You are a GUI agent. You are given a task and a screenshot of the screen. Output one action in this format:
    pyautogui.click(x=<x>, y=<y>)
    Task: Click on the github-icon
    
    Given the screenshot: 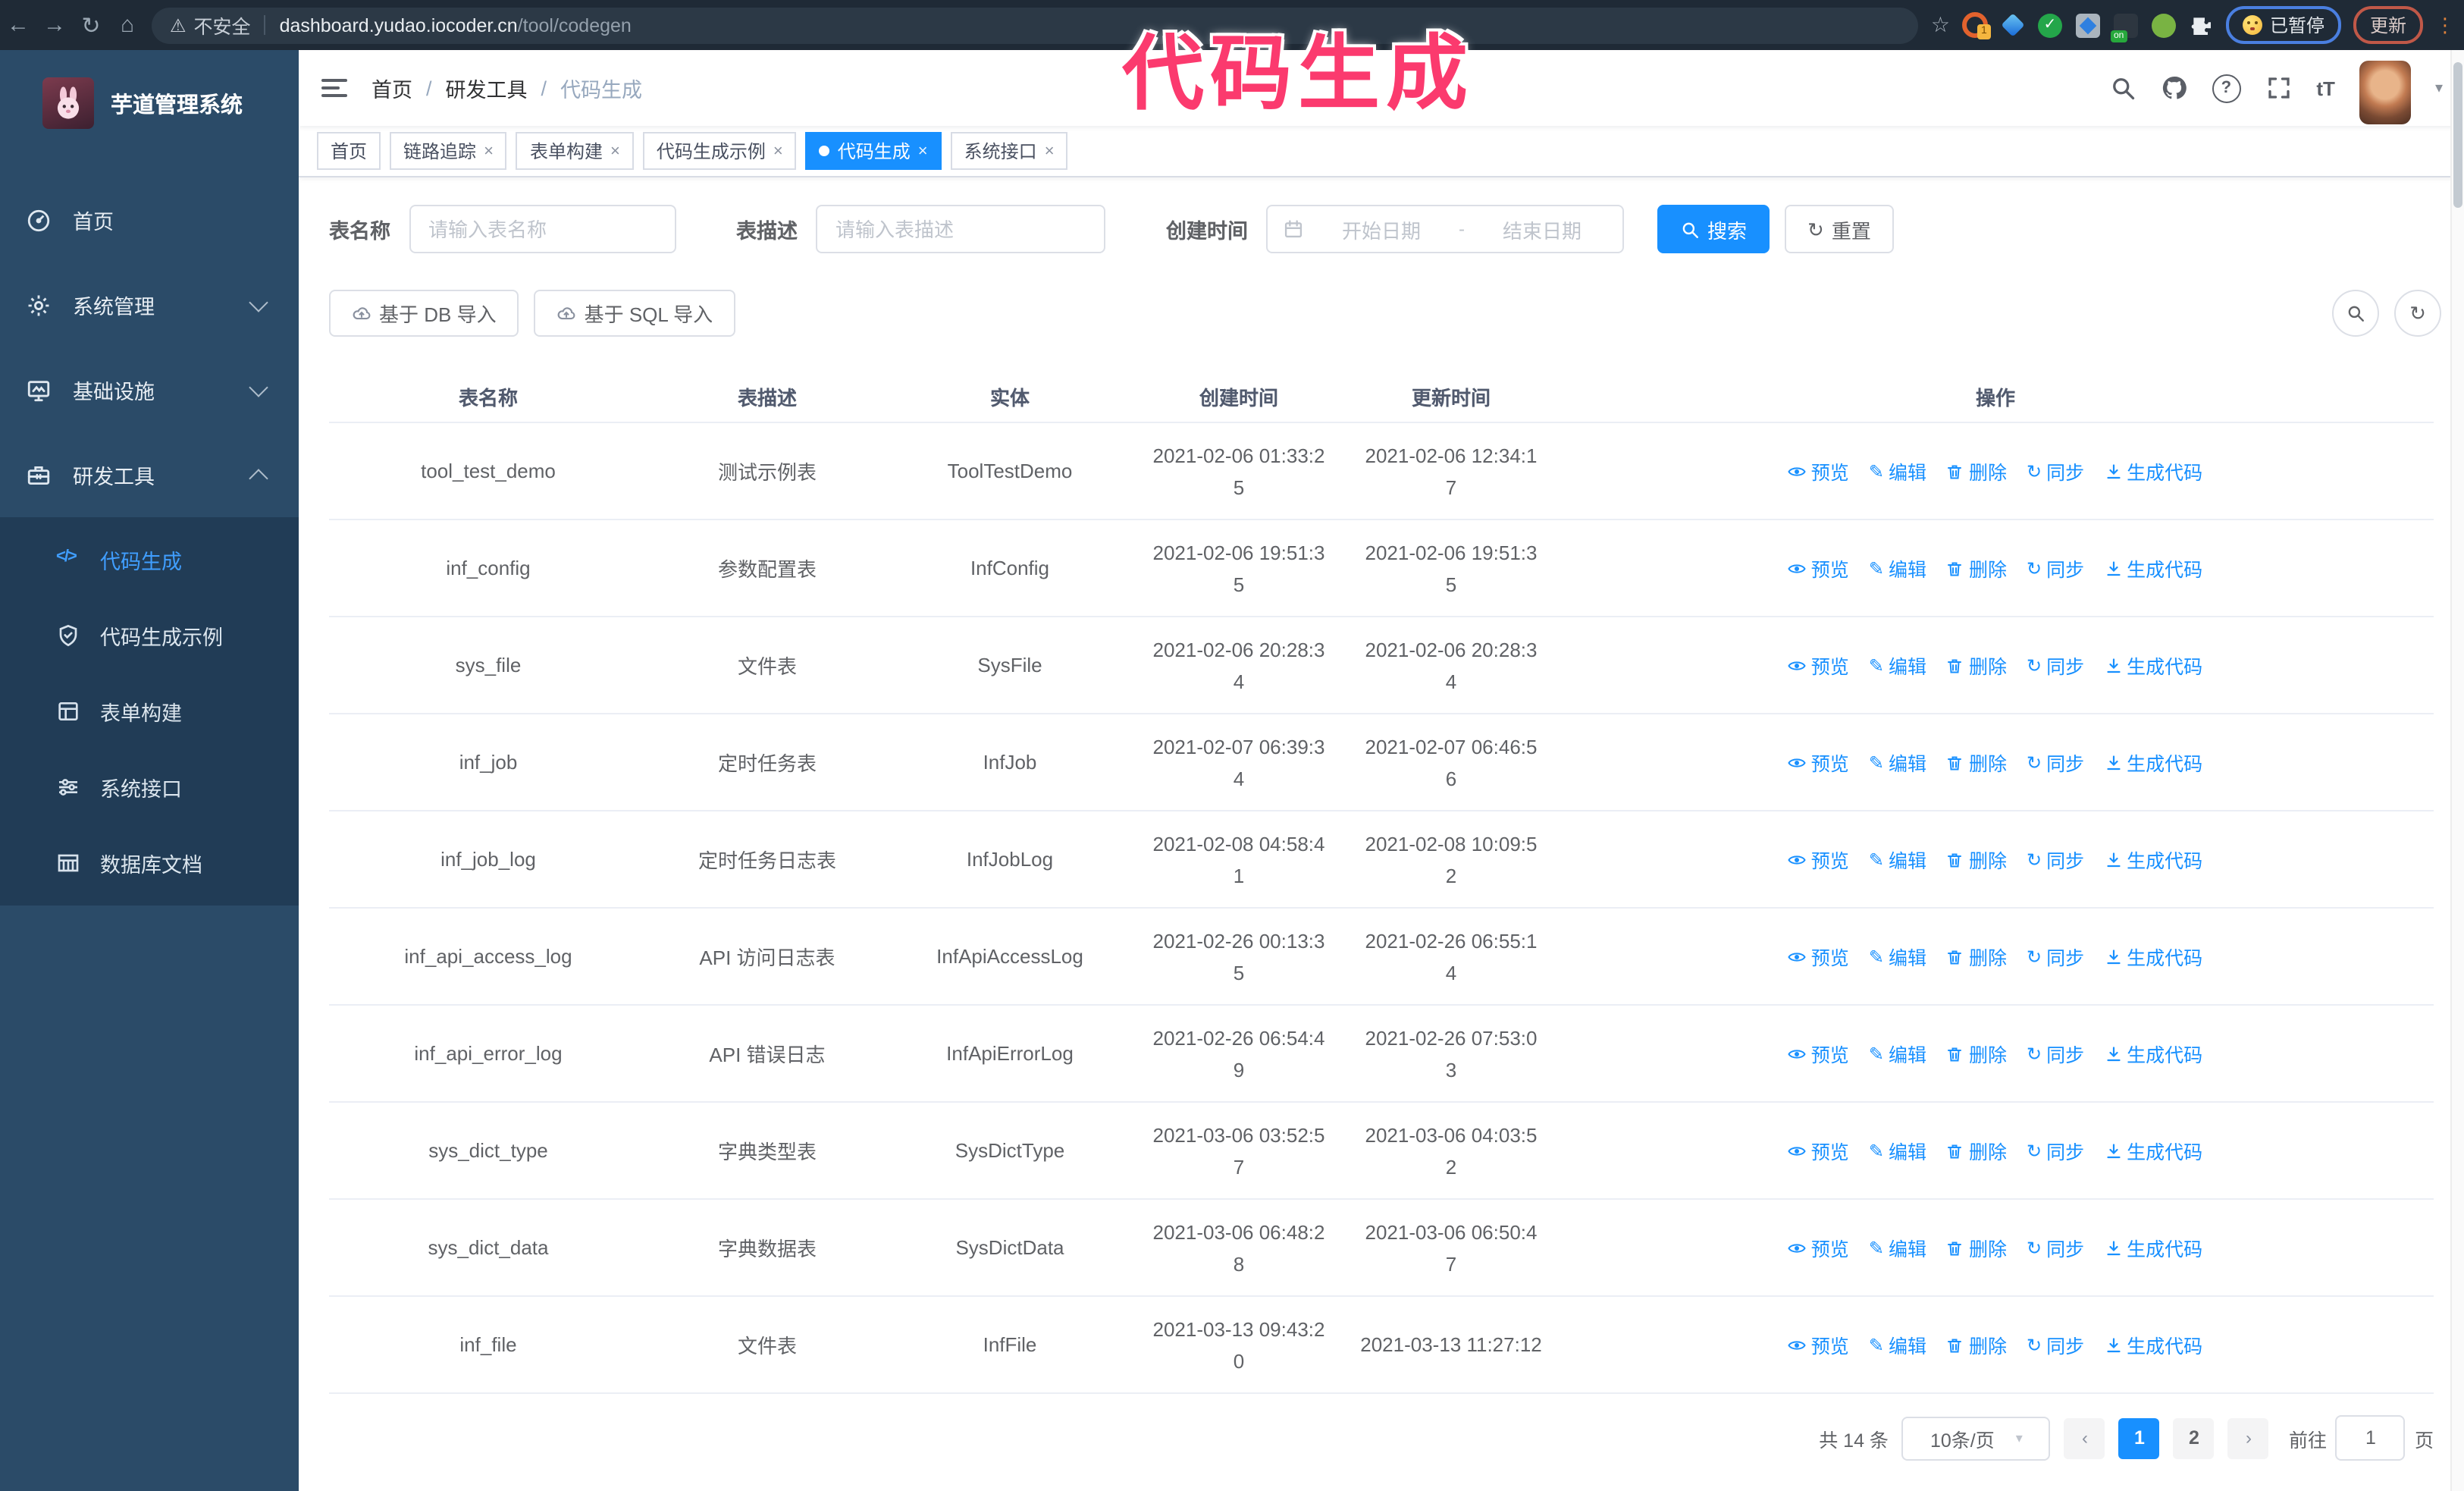 What is the action you would take?
    pyautogui.click(x=2173, y=88)
    